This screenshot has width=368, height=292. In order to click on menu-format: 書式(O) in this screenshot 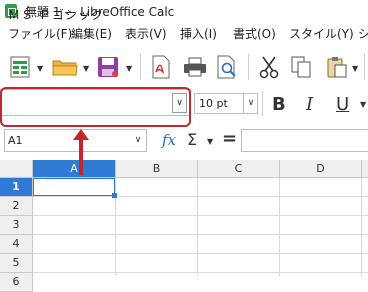, I will do `click(254, 33)`.